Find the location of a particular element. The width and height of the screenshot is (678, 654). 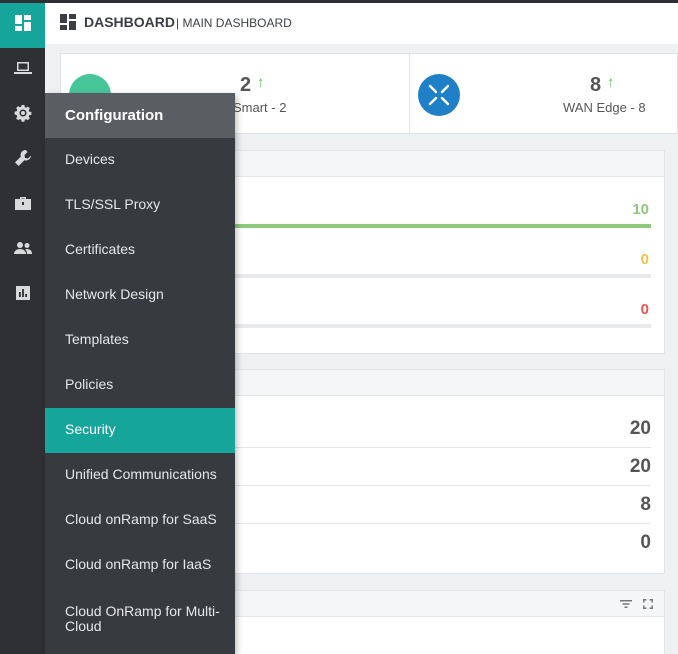

wan-edge-count: 8 is located at coordinates (596, 85).